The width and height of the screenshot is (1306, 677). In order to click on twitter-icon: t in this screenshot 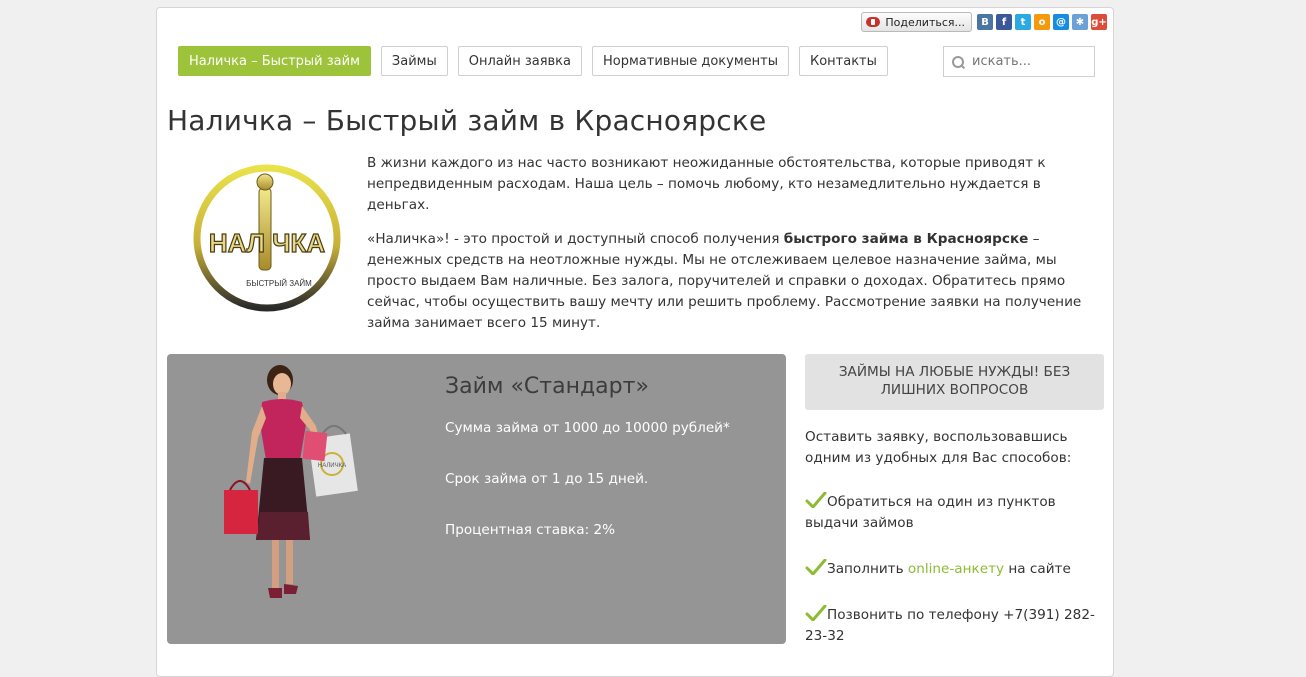, I will do `click(1023, 22)`.